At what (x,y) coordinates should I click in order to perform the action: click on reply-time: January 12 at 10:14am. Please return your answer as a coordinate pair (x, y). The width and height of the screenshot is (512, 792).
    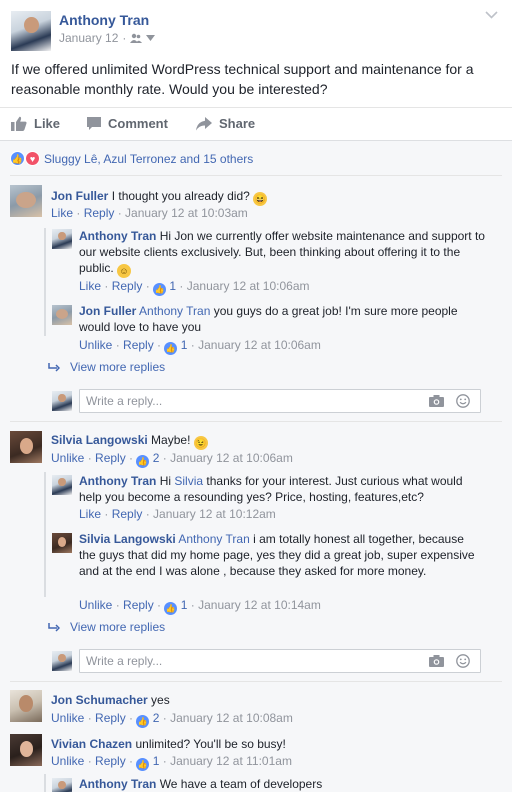
    Looking at the image, I should click on (259, 605).